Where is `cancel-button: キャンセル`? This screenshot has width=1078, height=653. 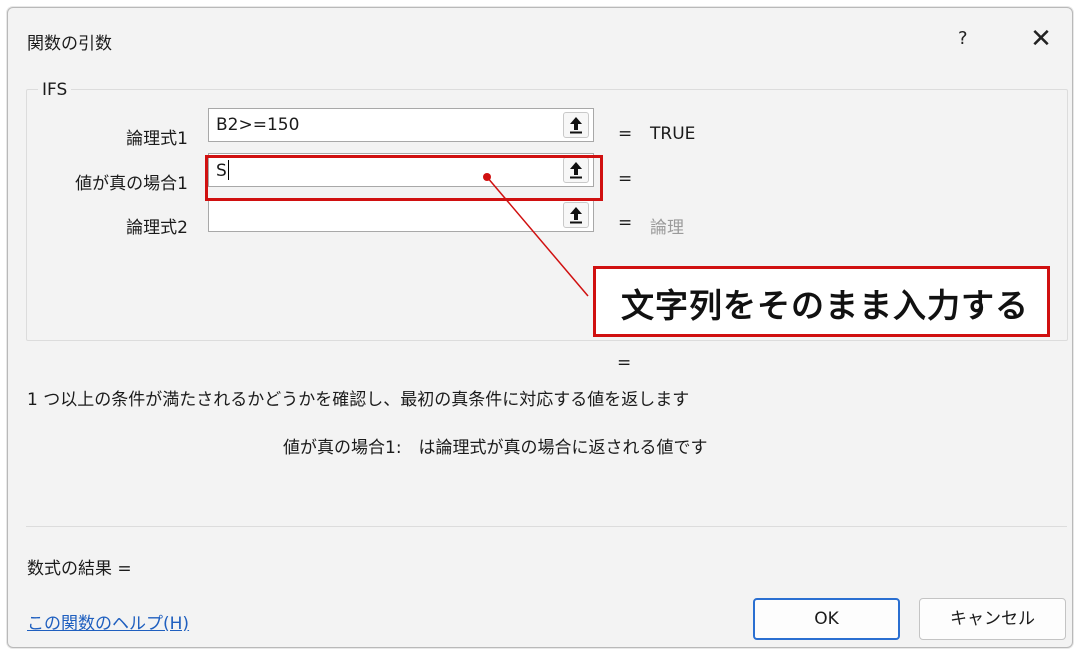
cancel-button: キャンセル is located at coordinates (992, 619).